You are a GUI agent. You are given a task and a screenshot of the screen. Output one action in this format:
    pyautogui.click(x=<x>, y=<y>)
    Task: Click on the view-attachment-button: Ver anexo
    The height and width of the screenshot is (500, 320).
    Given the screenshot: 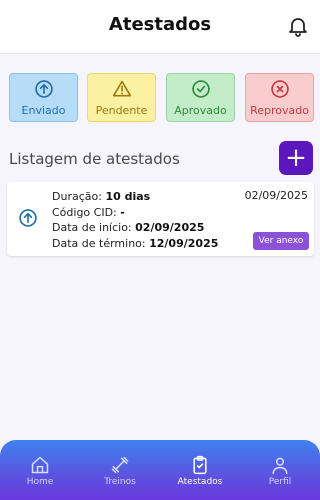 What is the action you would take?
    pyautogui.click(x=281, y=241)
    